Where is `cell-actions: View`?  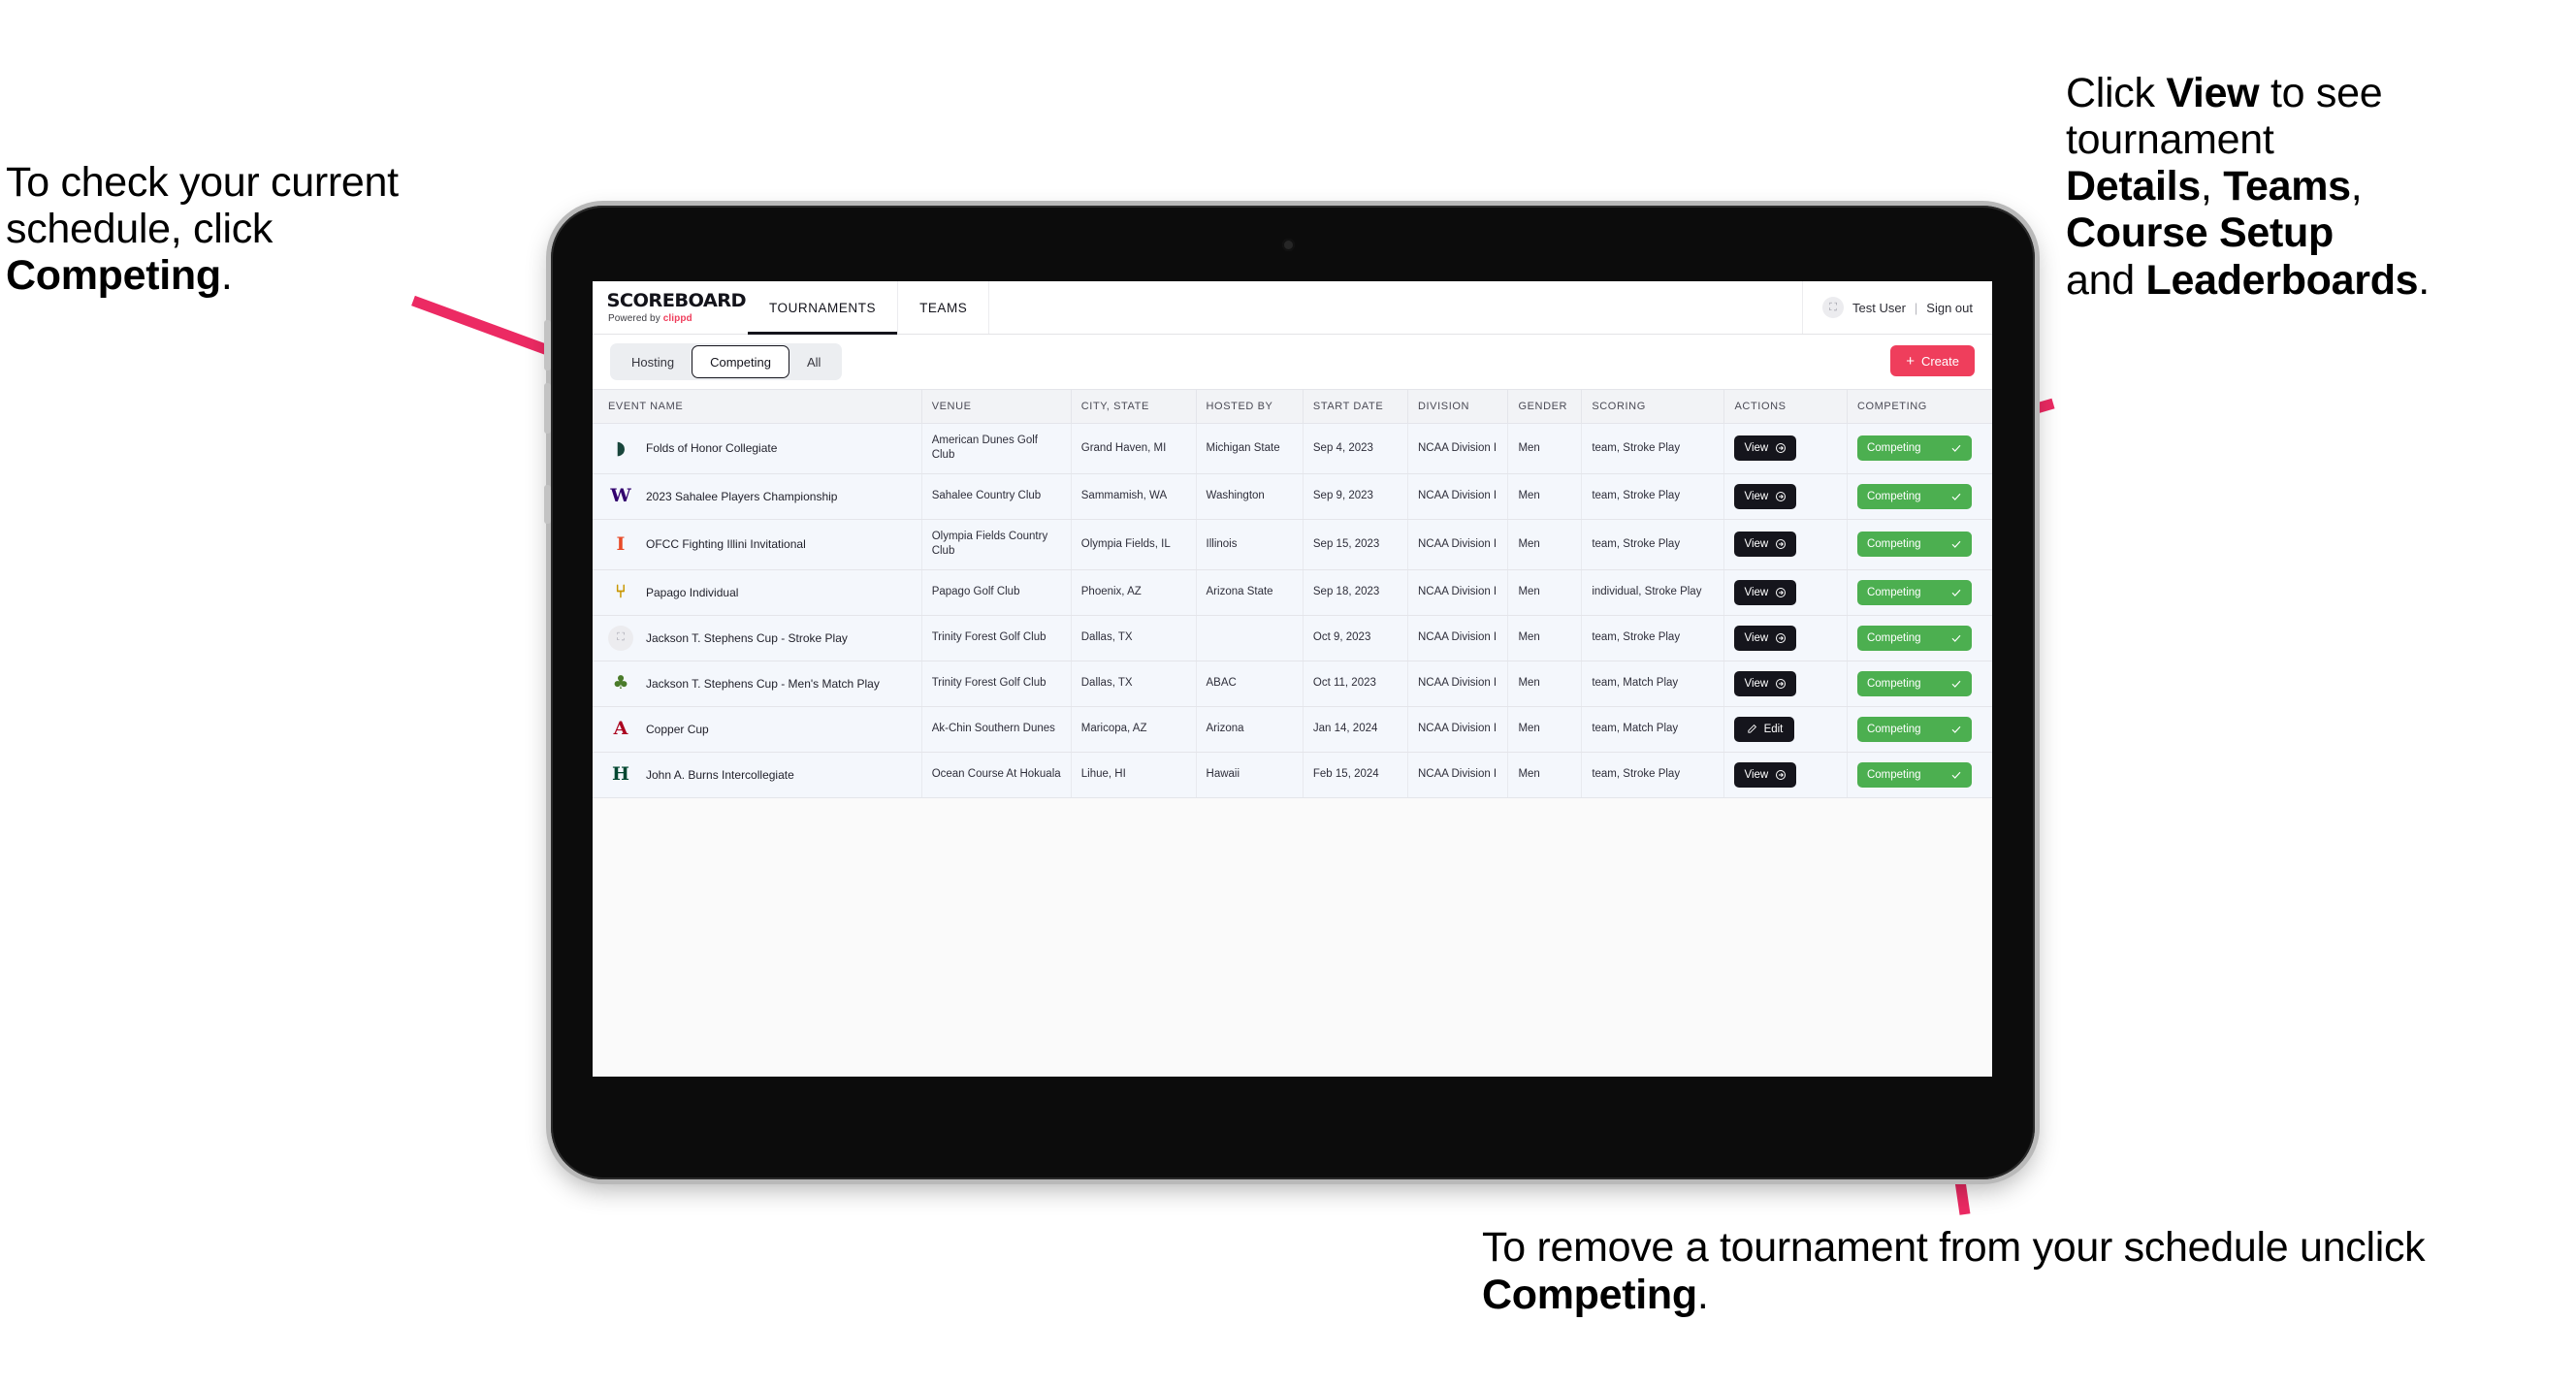
cell-actions: View is located at coordinates (1785, 496).